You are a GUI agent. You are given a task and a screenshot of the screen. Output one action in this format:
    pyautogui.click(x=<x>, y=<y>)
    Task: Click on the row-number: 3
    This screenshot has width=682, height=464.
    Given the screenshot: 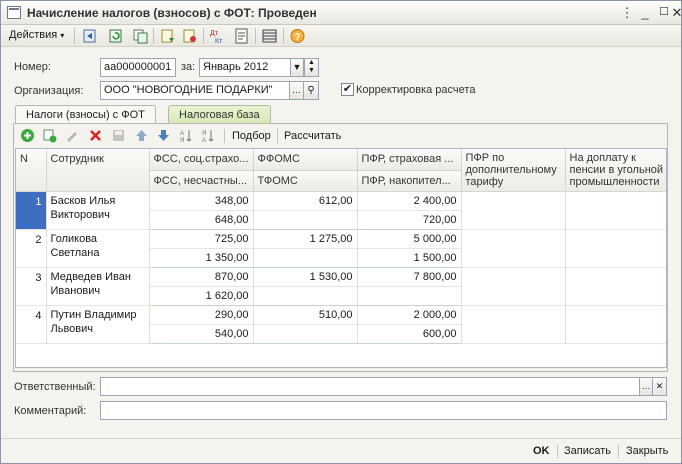 What is the action you would take?
    pyautogui.click(x=31, y=286)
    